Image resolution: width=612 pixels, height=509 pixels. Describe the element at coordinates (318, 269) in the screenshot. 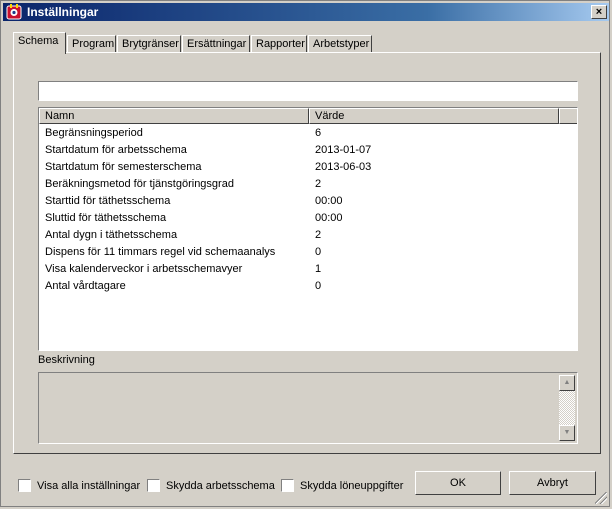

I see `row-value: 1` at that location.